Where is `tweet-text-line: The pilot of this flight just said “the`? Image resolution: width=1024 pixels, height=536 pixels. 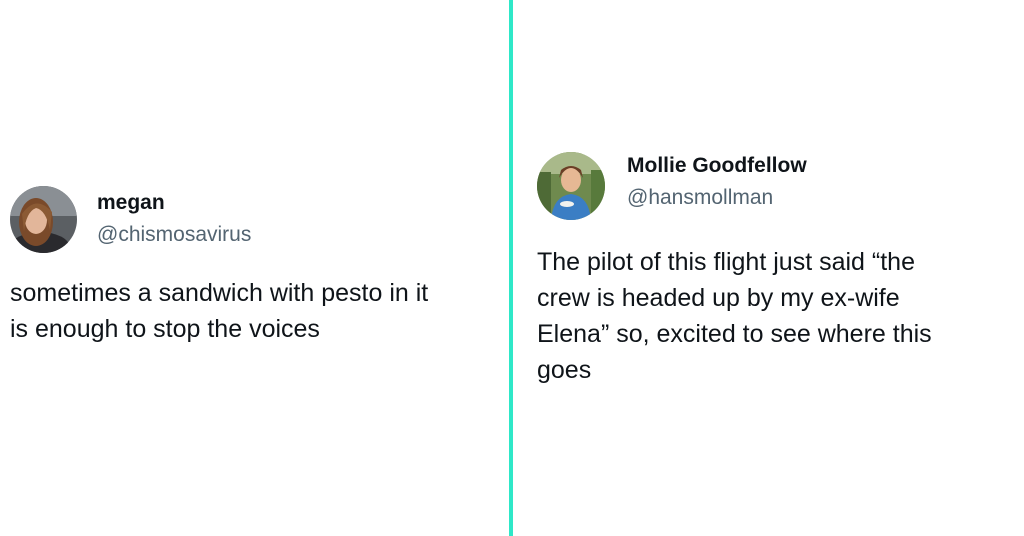 tweet-text-line: The pilot of this flight just said “the is located at coordinates (726, 262).